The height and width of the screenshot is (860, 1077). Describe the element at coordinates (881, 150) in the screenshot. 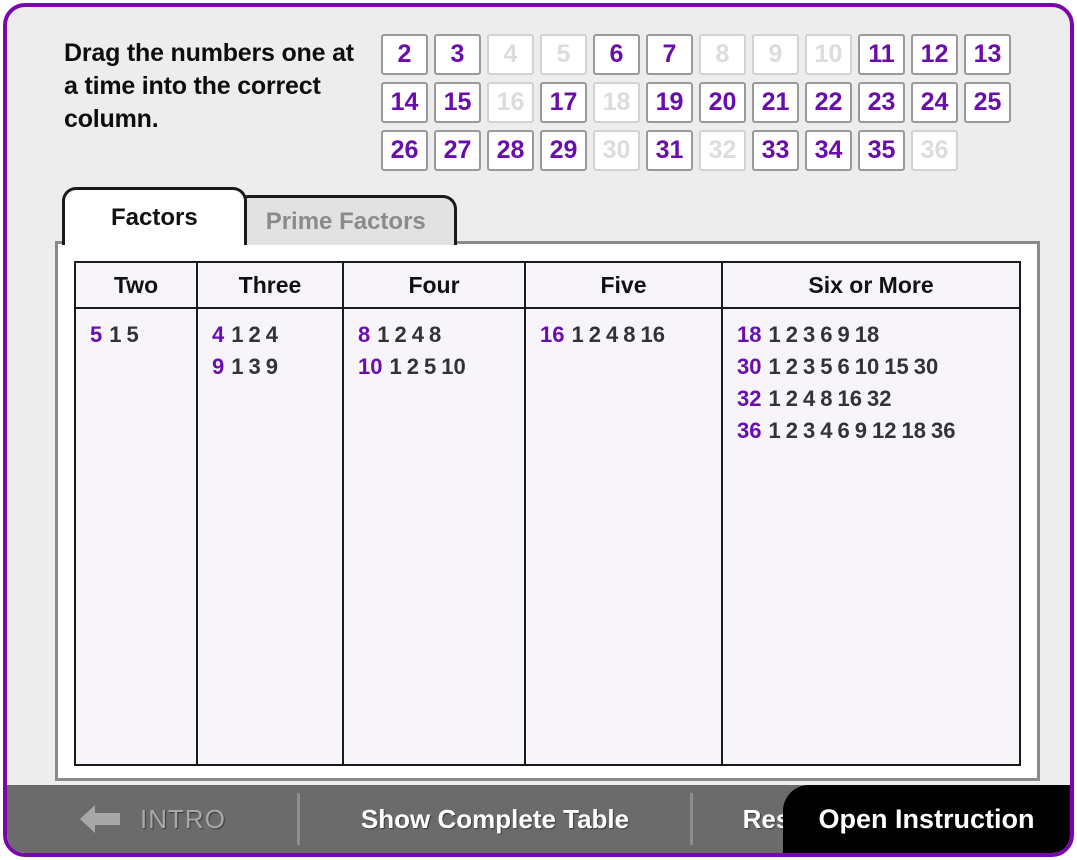

I see `number-tile-35: 35` at that location.